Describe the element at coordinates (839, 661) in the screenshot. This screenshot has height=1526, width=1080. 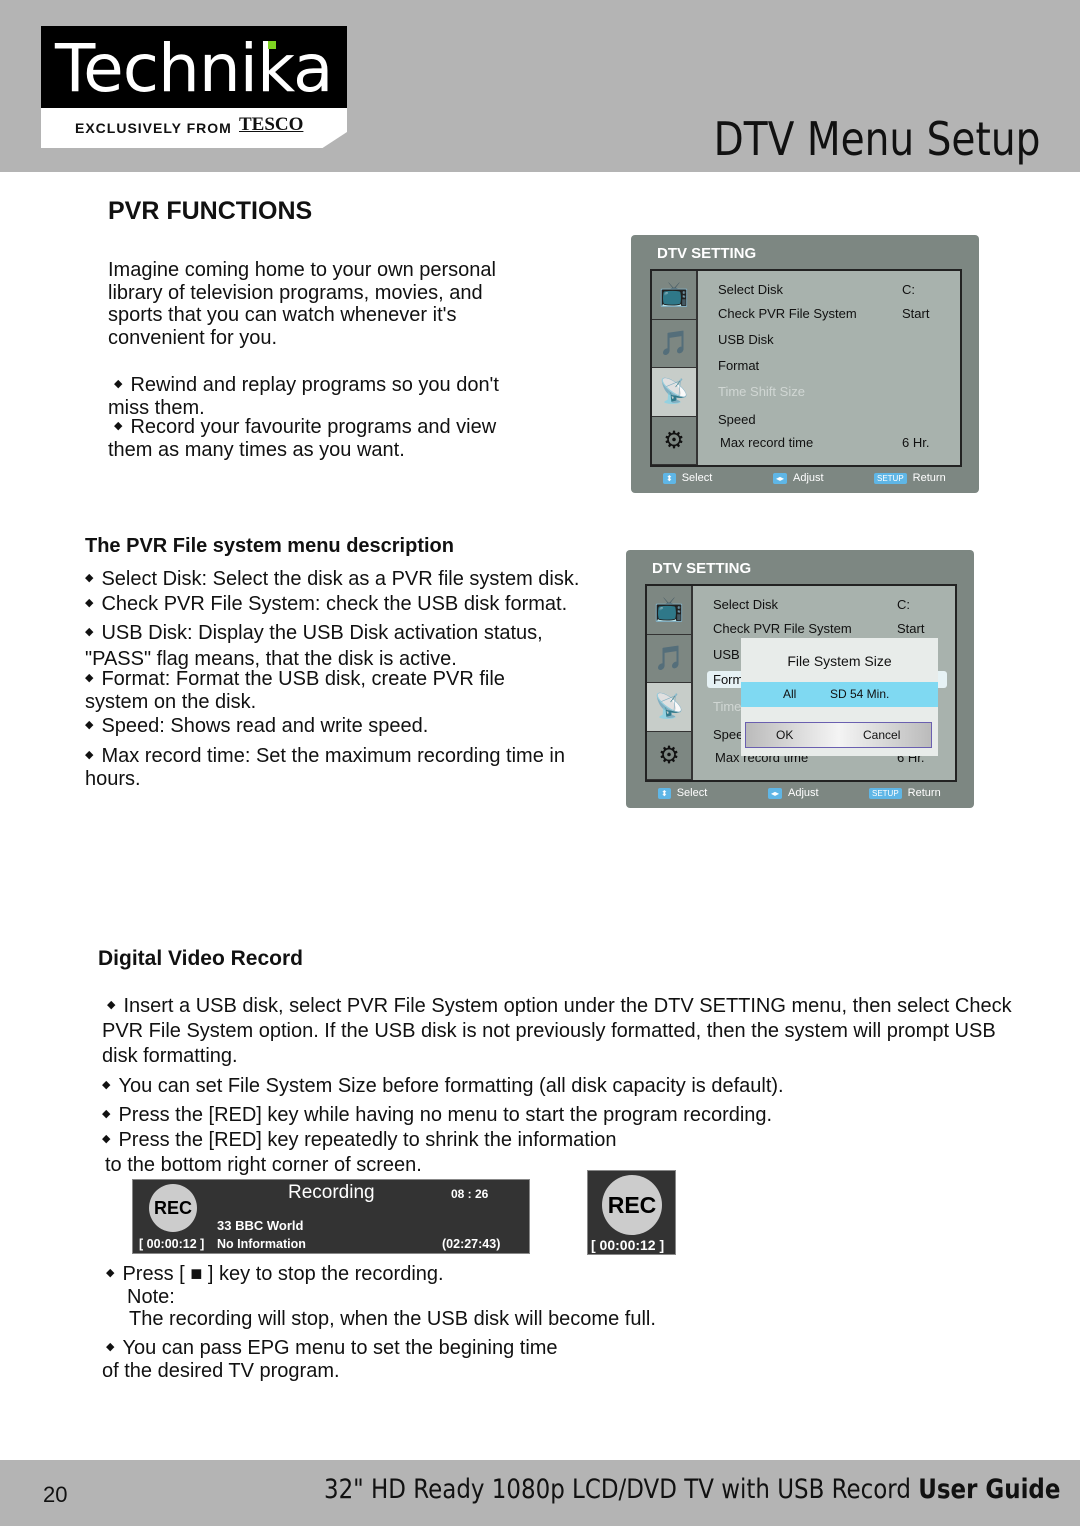
I see `dialog-title: File System Size` at that location.